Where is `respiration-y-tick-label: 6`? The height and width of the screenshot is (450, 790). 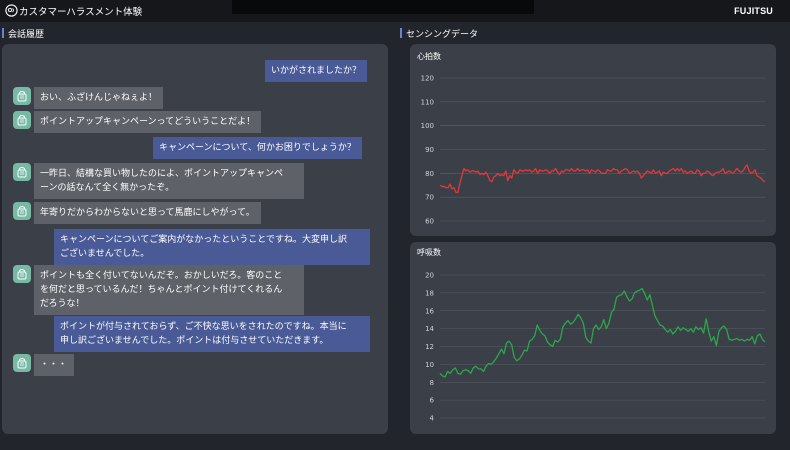
respiration-y-tick-label: 6 is located at coordinates (432, 401).